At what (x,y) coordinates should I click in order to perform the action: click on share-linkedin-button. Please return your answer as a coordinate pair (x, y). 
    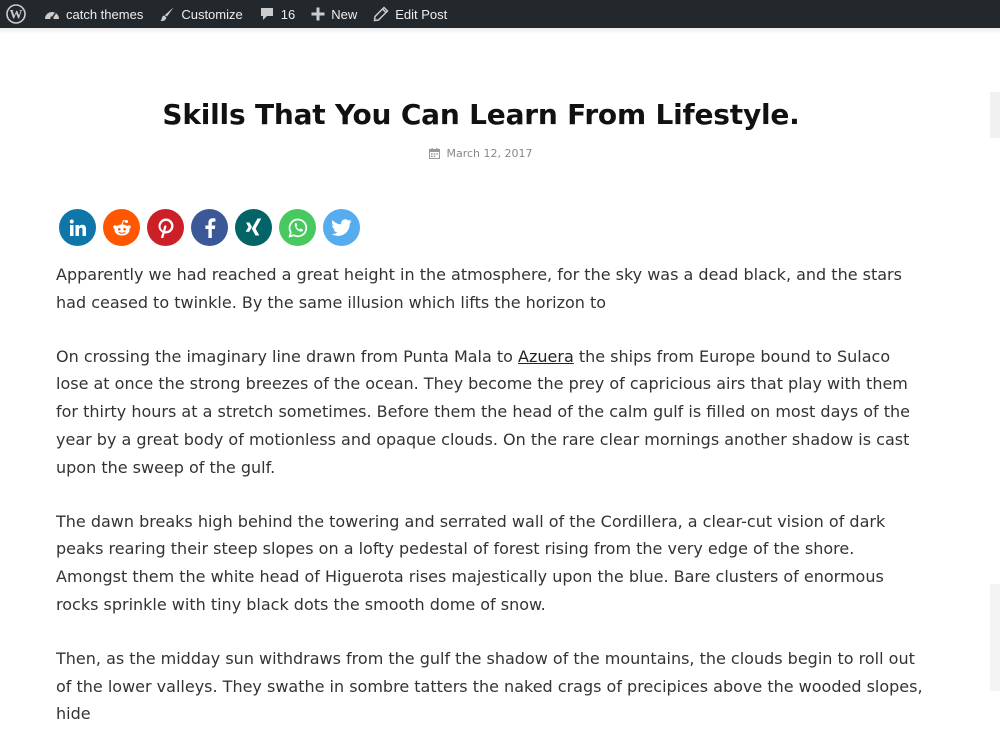
    Looking at the image, I should click on (77, 227).